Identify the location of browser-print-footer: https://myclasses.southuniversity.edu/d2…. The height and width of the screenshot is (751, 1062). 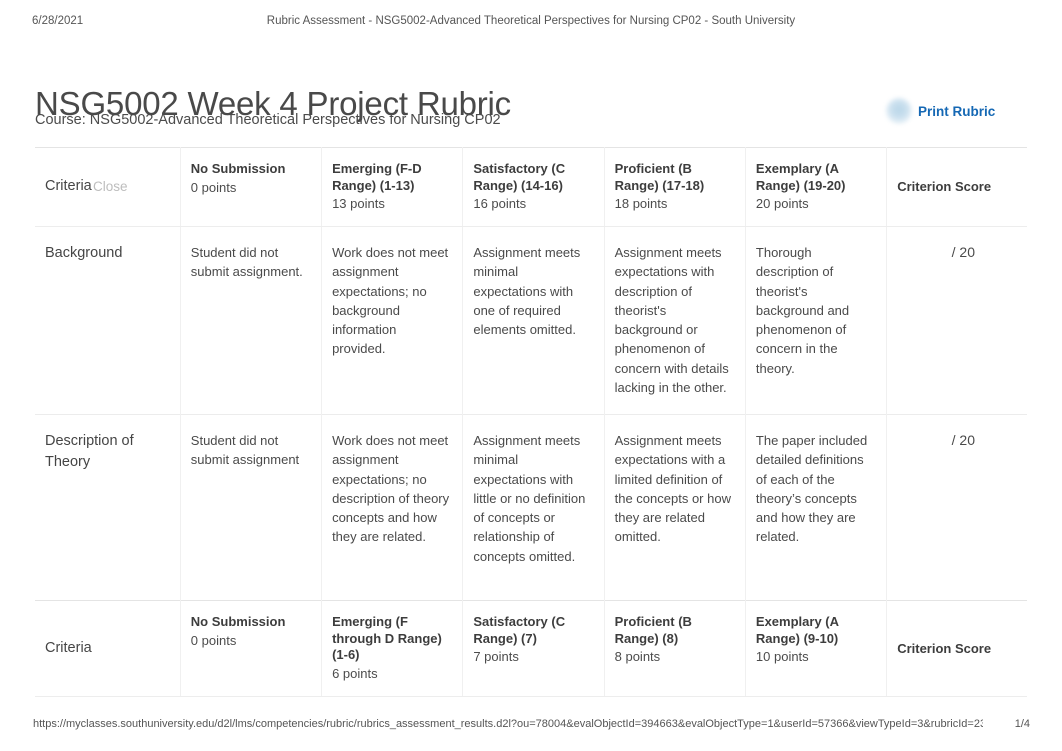
(531, 727).